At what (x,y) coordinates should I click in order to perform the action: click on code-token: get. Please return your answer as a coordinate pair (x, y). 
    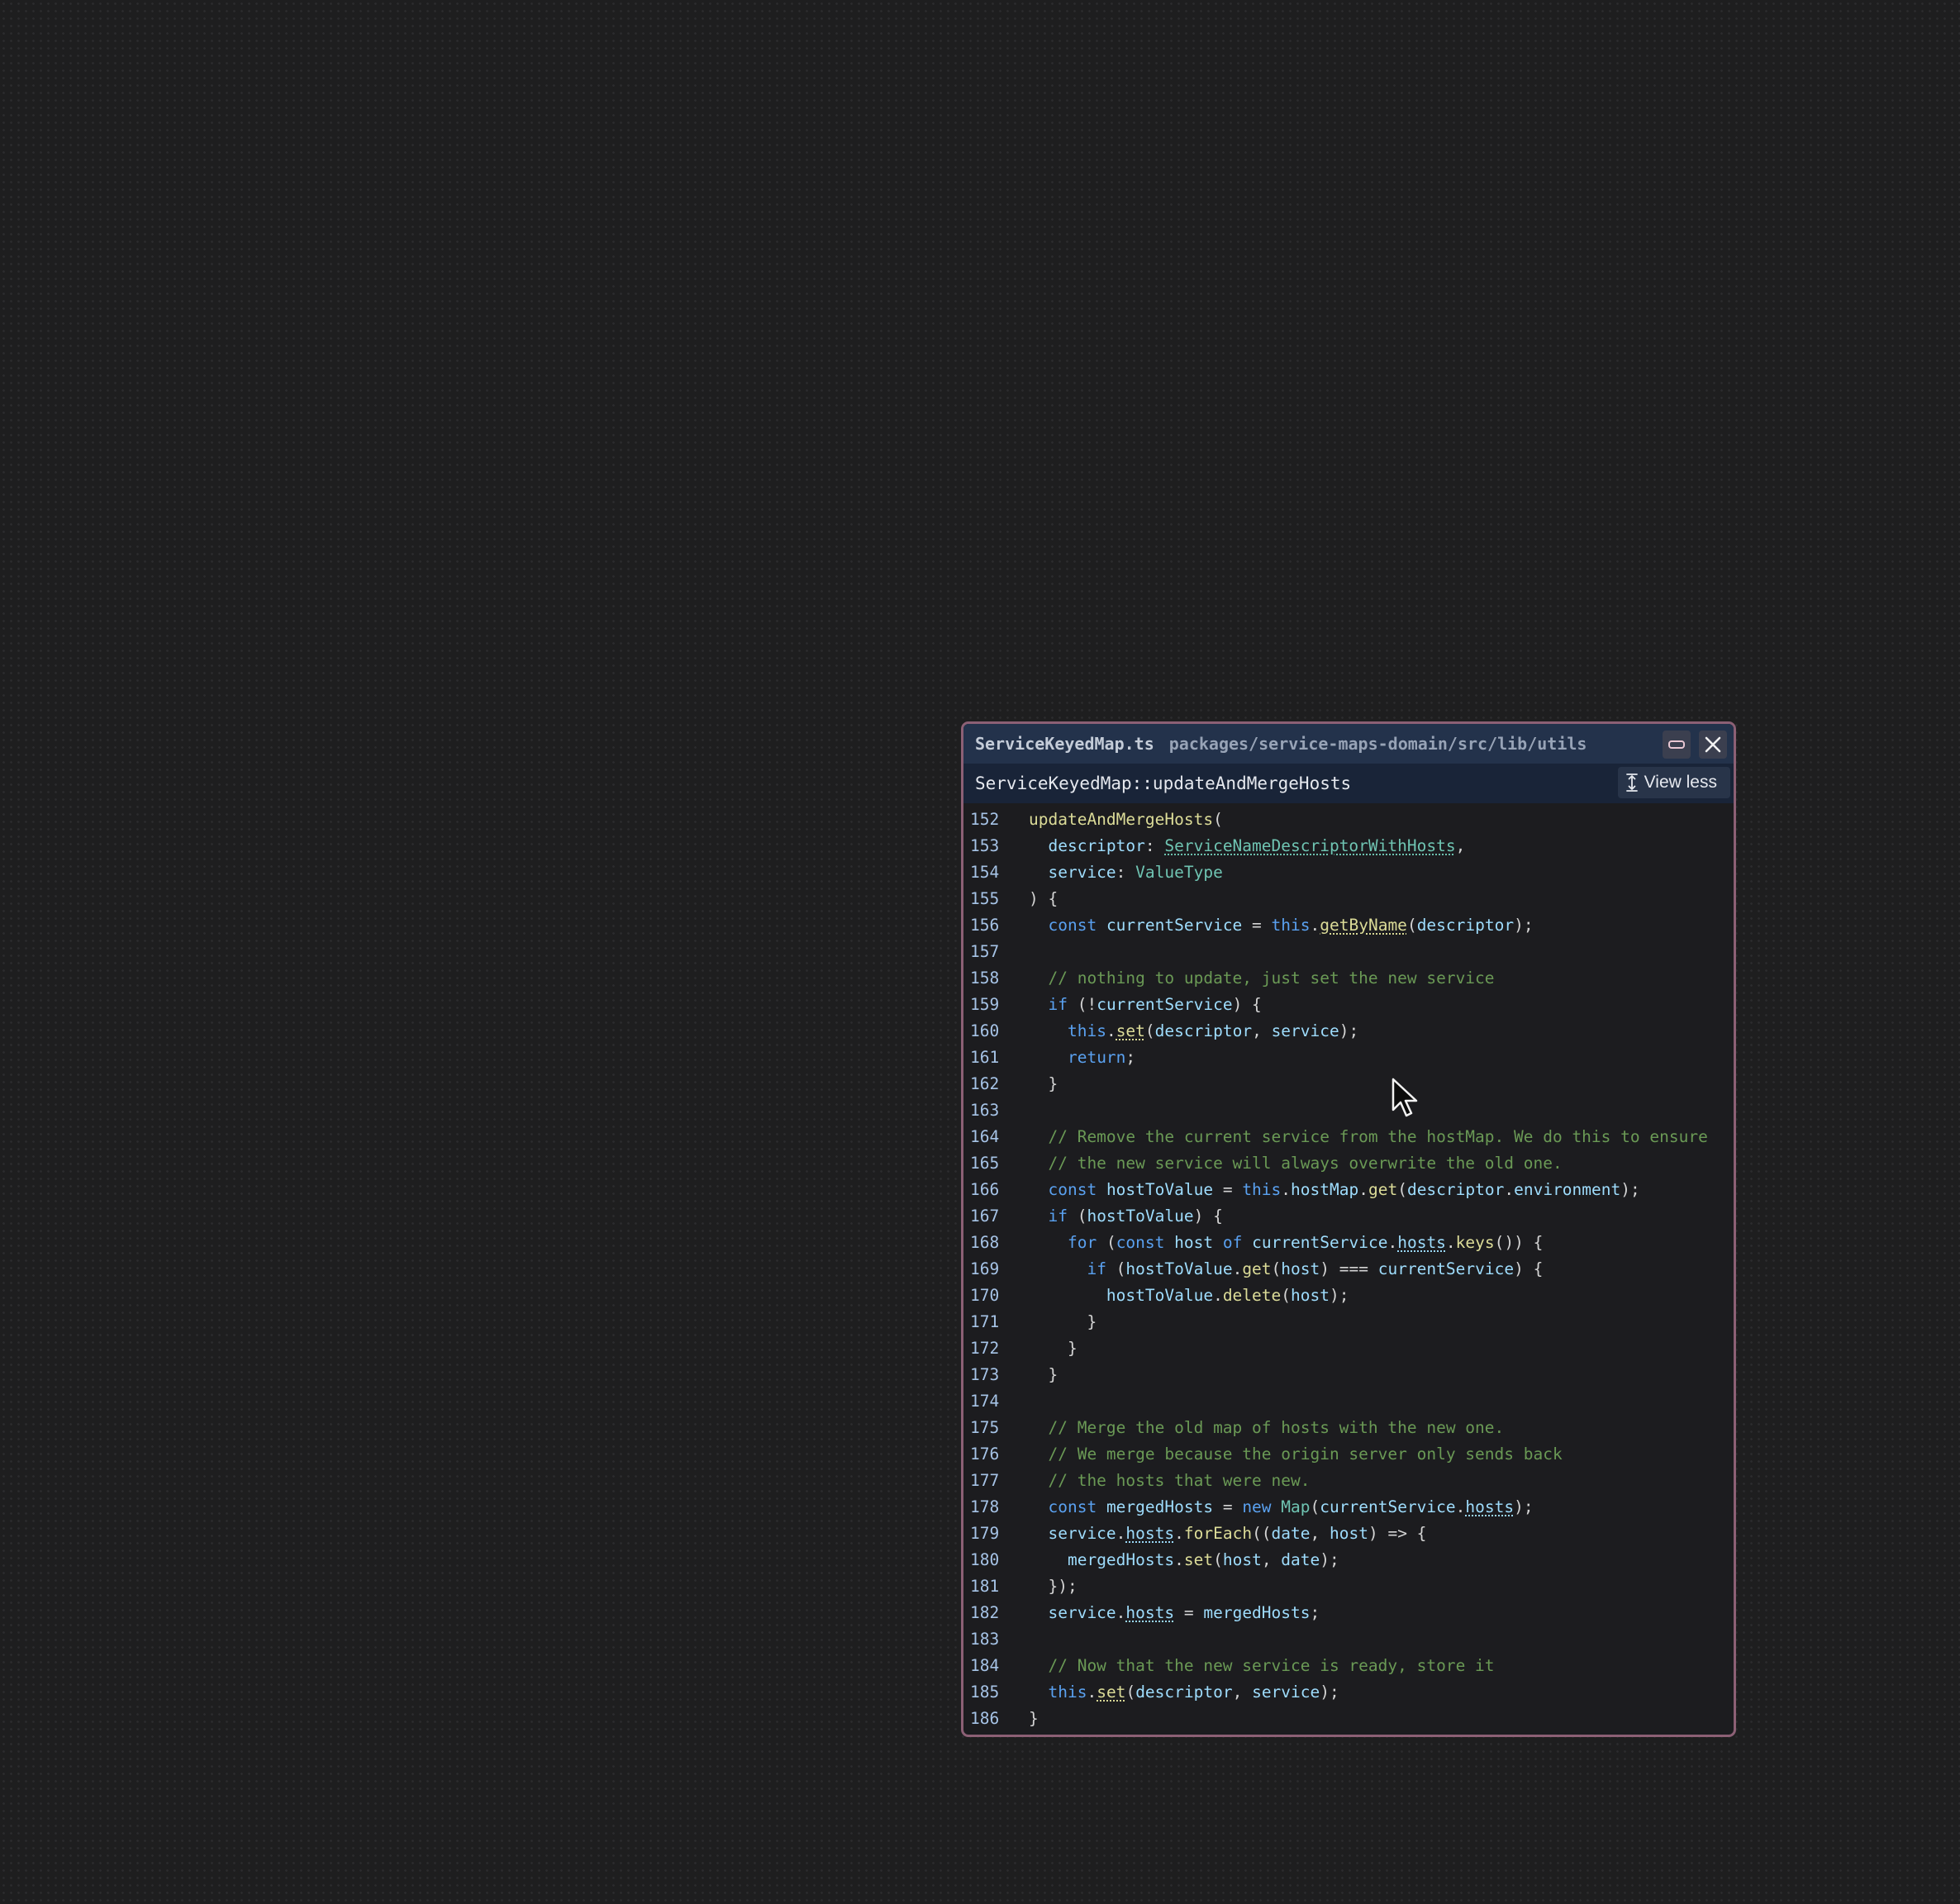
    Looking at the image, I should click on (1257, 1268).